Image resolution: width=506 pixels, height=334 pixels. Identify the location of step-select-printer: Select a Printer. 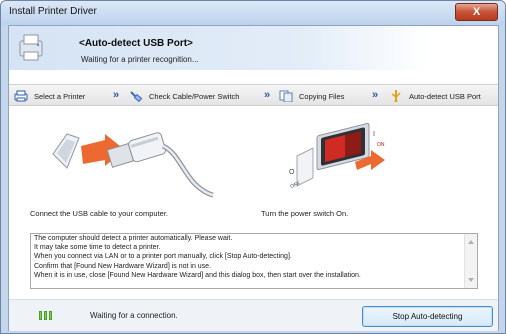
(49, 96).